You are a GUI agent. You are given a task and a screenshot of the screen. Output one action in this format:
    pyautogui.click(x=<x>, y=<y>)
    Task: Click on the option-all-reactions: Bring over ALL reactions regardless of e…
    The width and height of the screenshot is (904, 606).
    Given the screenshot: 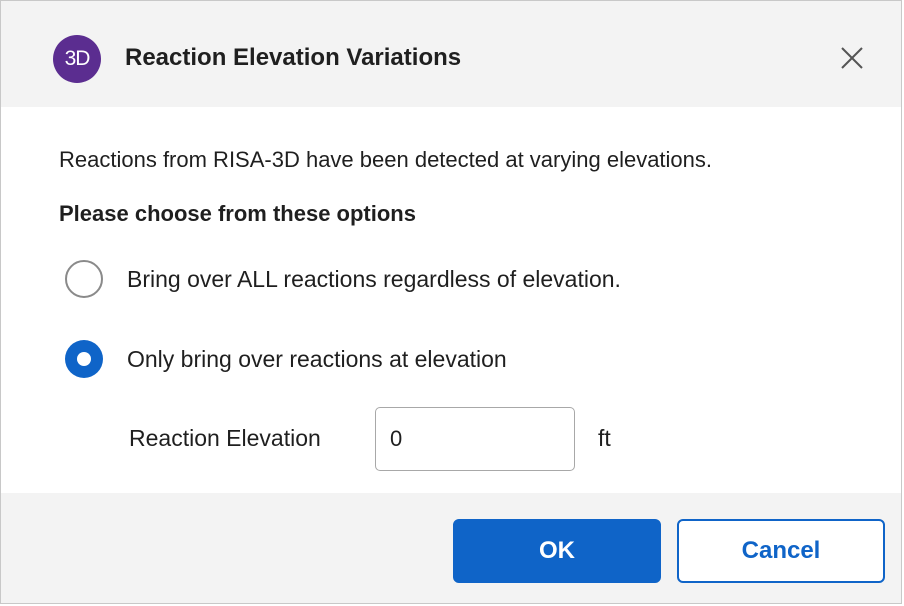 What is the action you would take?
    pyautogui.click(x=343, y=279)
    